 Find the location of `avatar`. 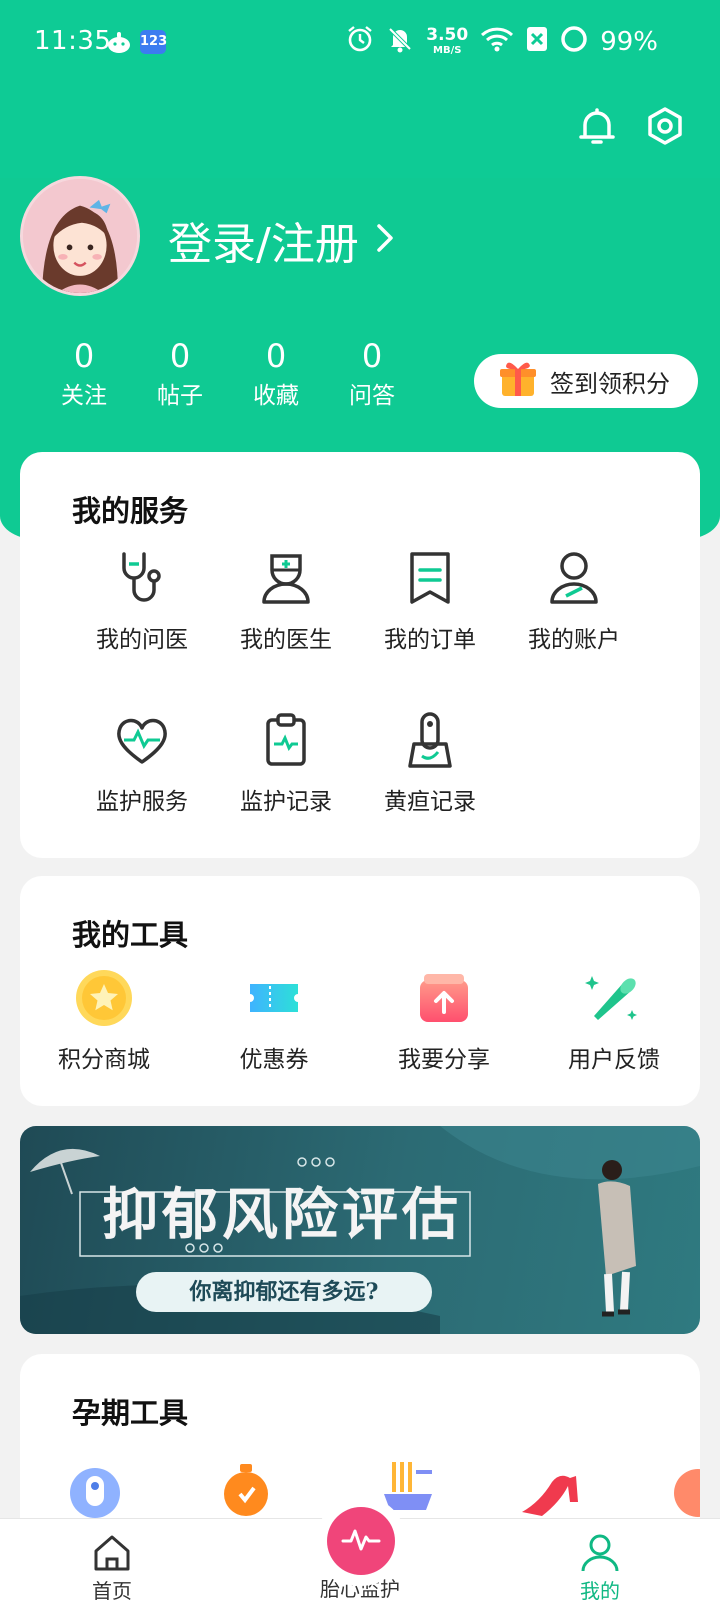

avatar is located at coordinates (80, 236).